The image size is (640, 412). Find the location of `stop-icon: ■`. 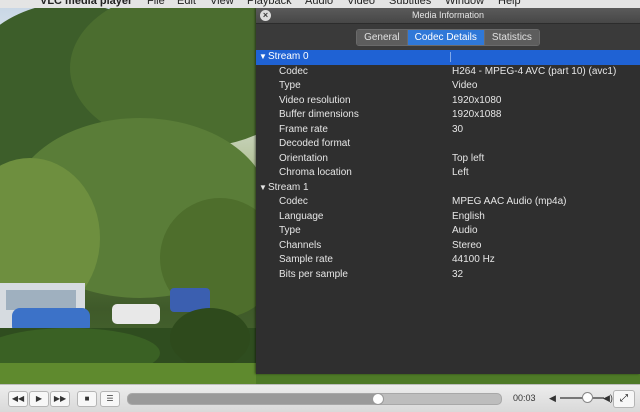

stop-icon: ■ is located at coordinates (87, 399).